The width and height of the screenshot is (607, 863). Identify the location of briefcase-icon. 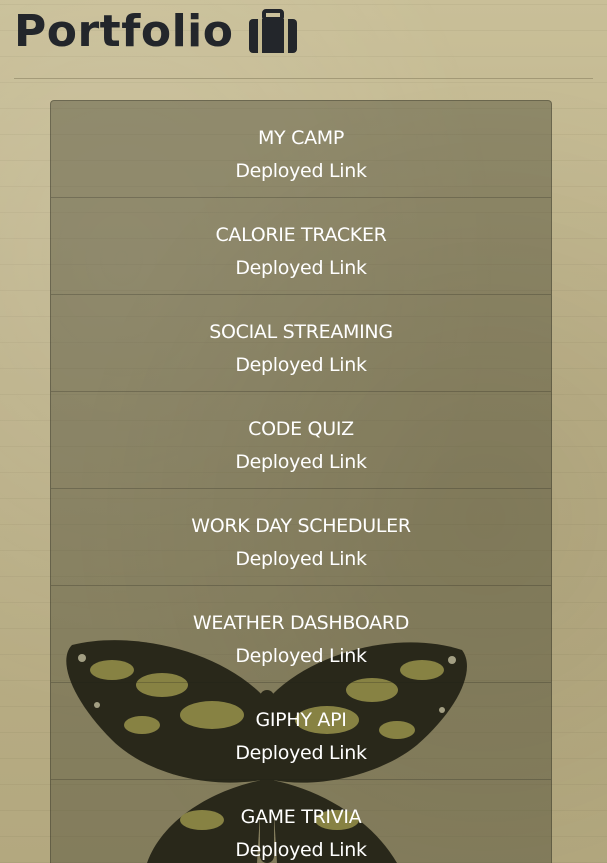
(273, 31).